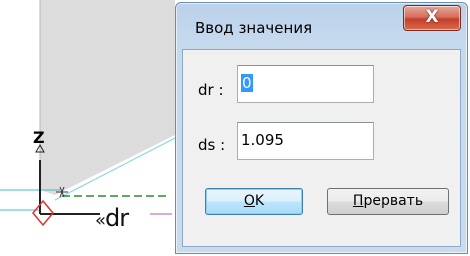  Describe the element at coordinates (262, 140) in the screenshot. I see `ds-value: 1.095` at that location.